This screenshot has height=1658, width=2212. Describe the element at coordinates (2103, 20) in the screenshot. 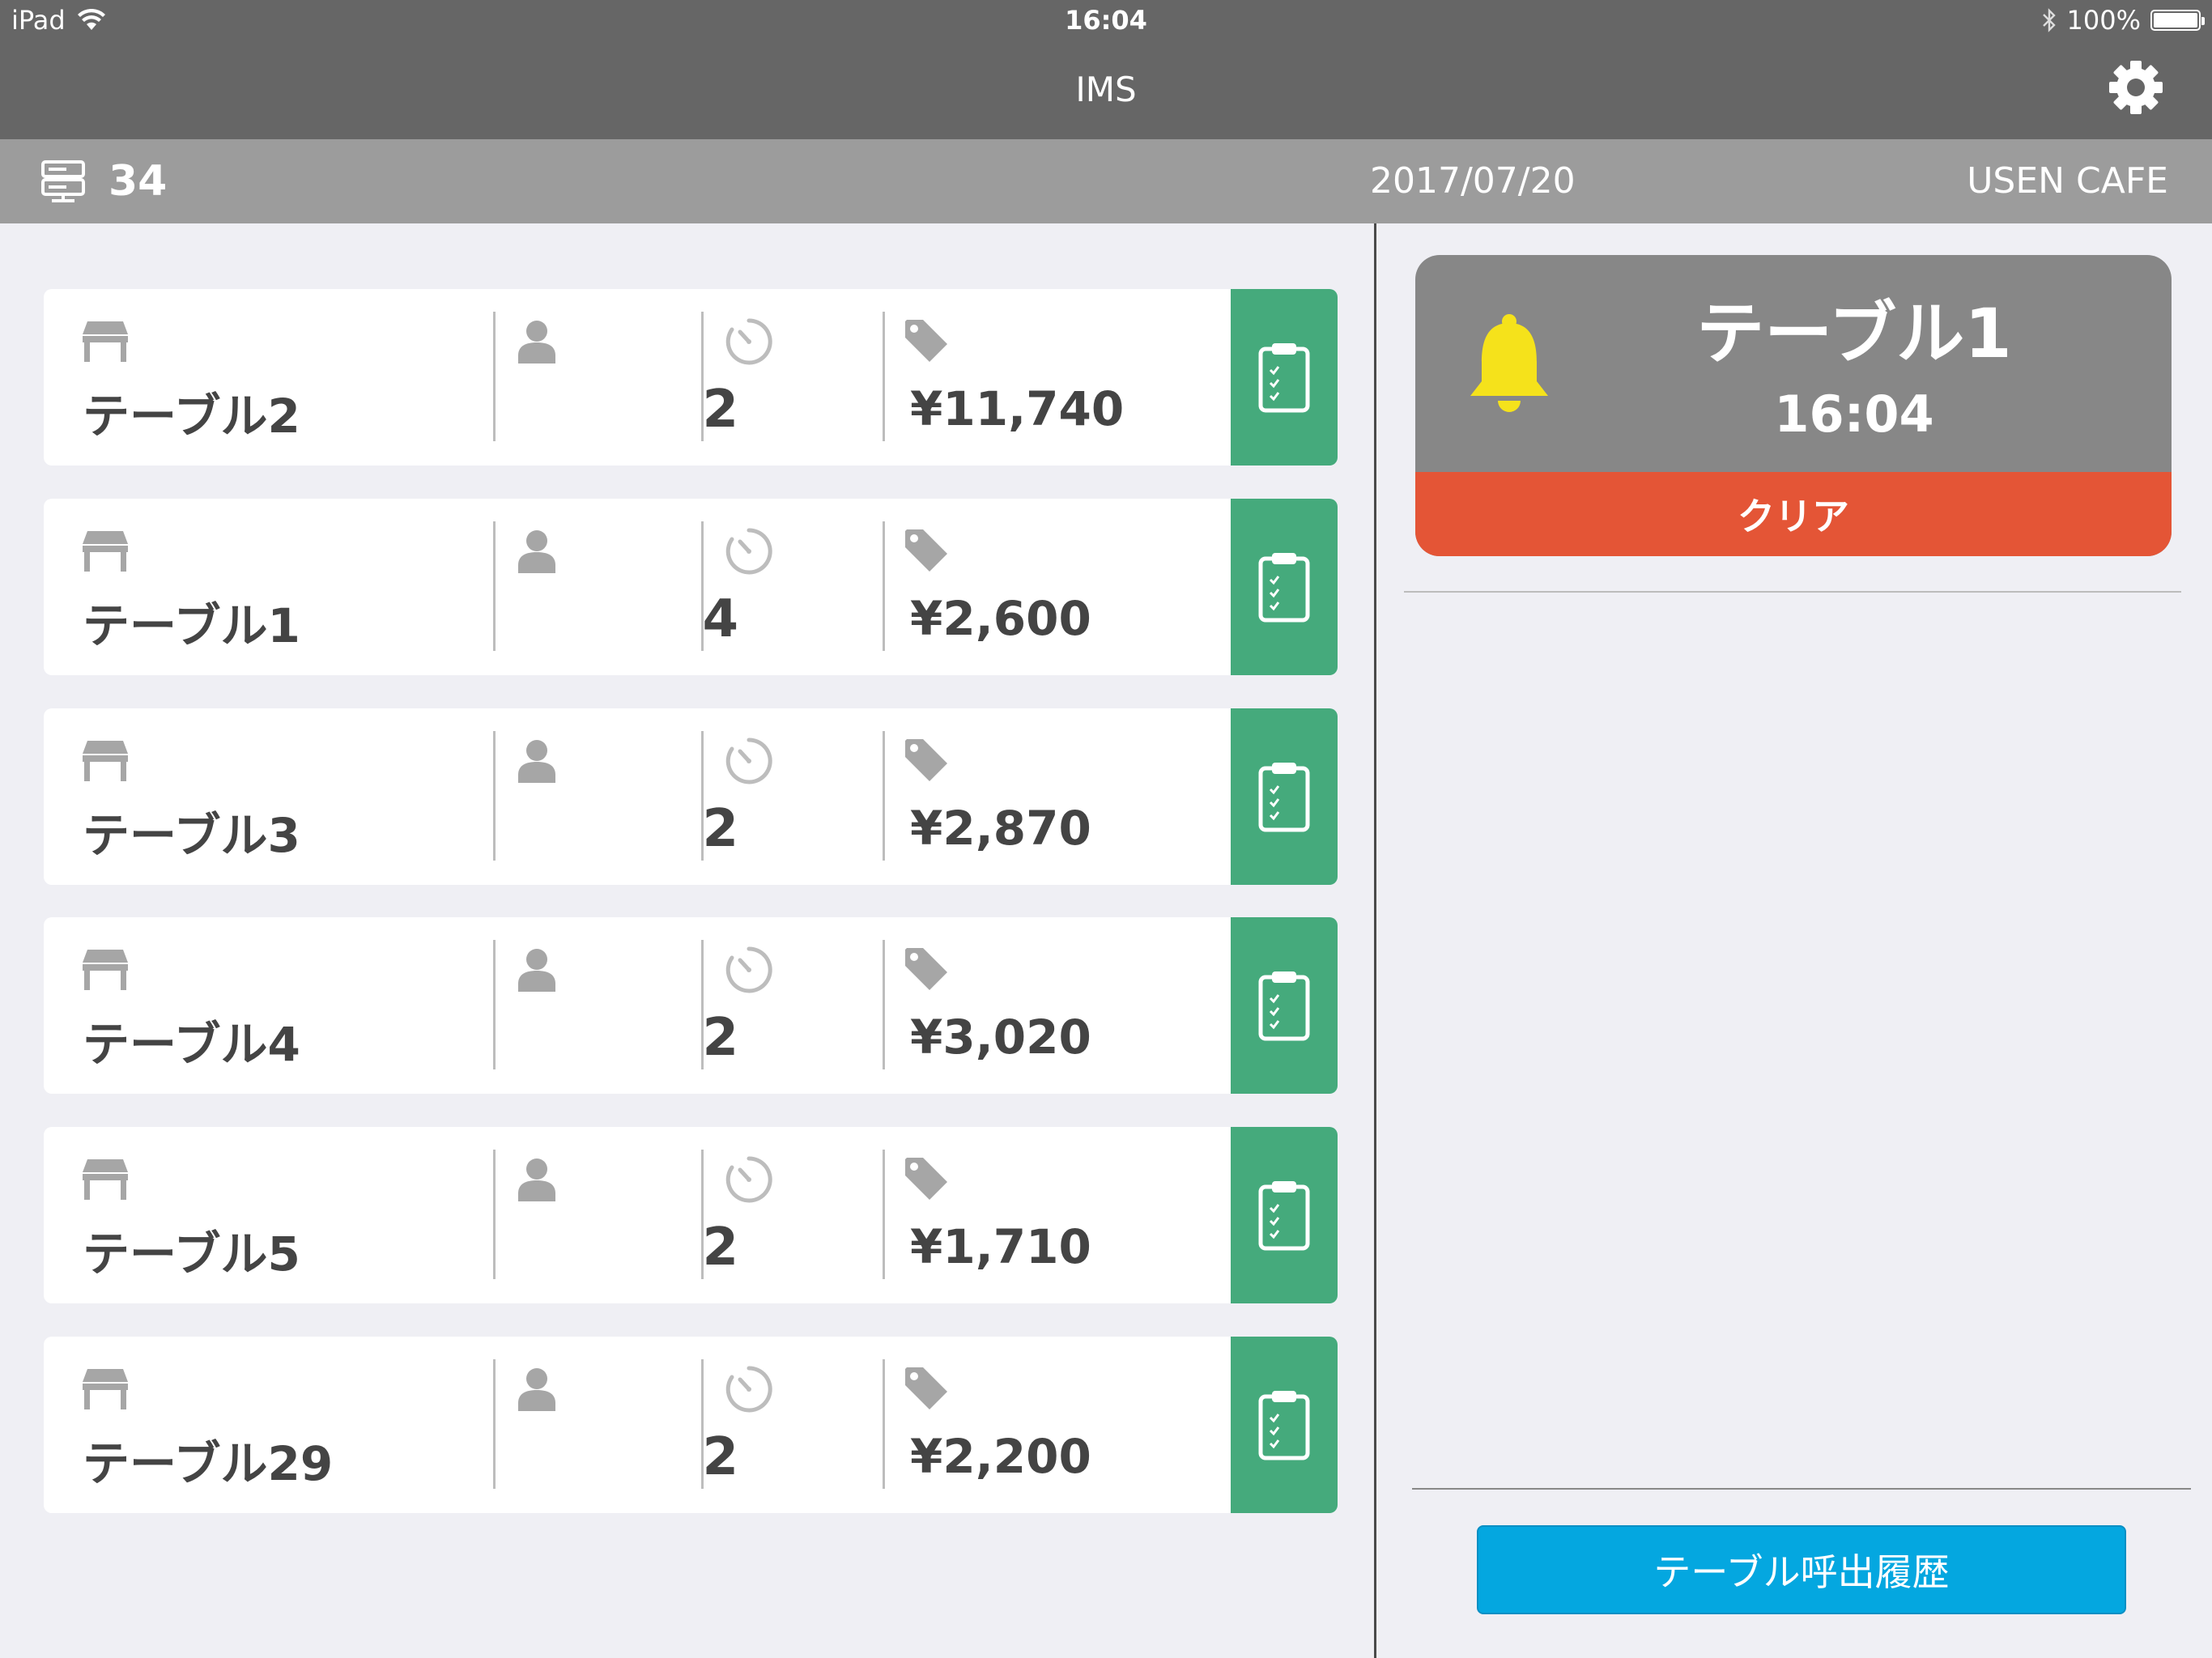

I see `battery-percent: 100%` at that location.